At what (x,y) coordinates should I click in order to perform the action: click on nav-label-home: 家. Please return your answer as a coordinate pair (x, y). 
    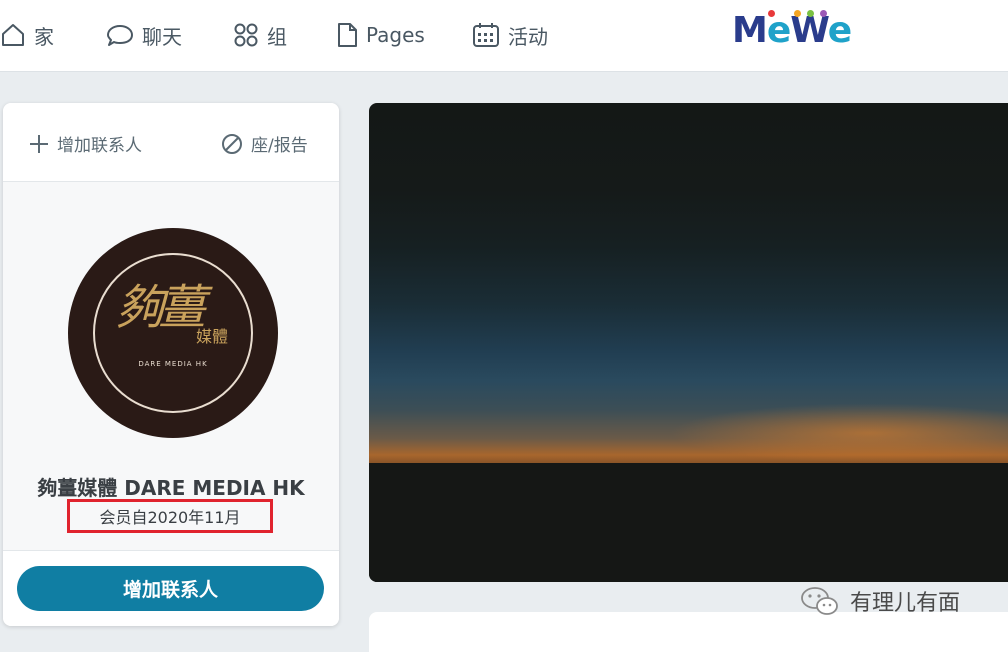
    Looking at the image, I should click on (44, 36).